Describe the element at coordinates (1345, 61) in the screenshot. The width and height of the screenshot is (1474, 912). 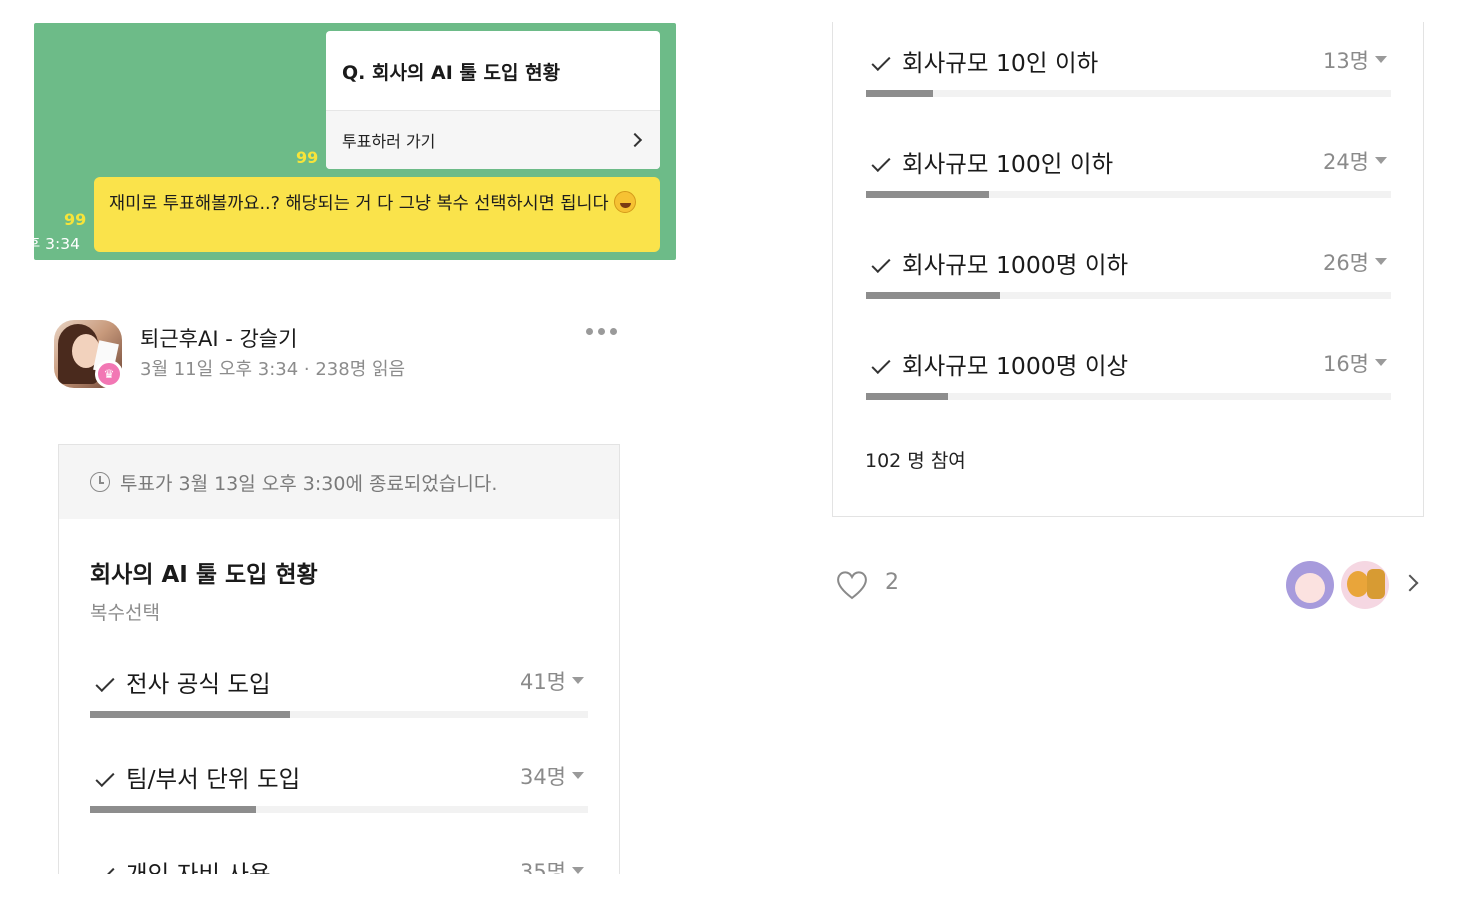
I see `poll-option-count: 13명` at that location.